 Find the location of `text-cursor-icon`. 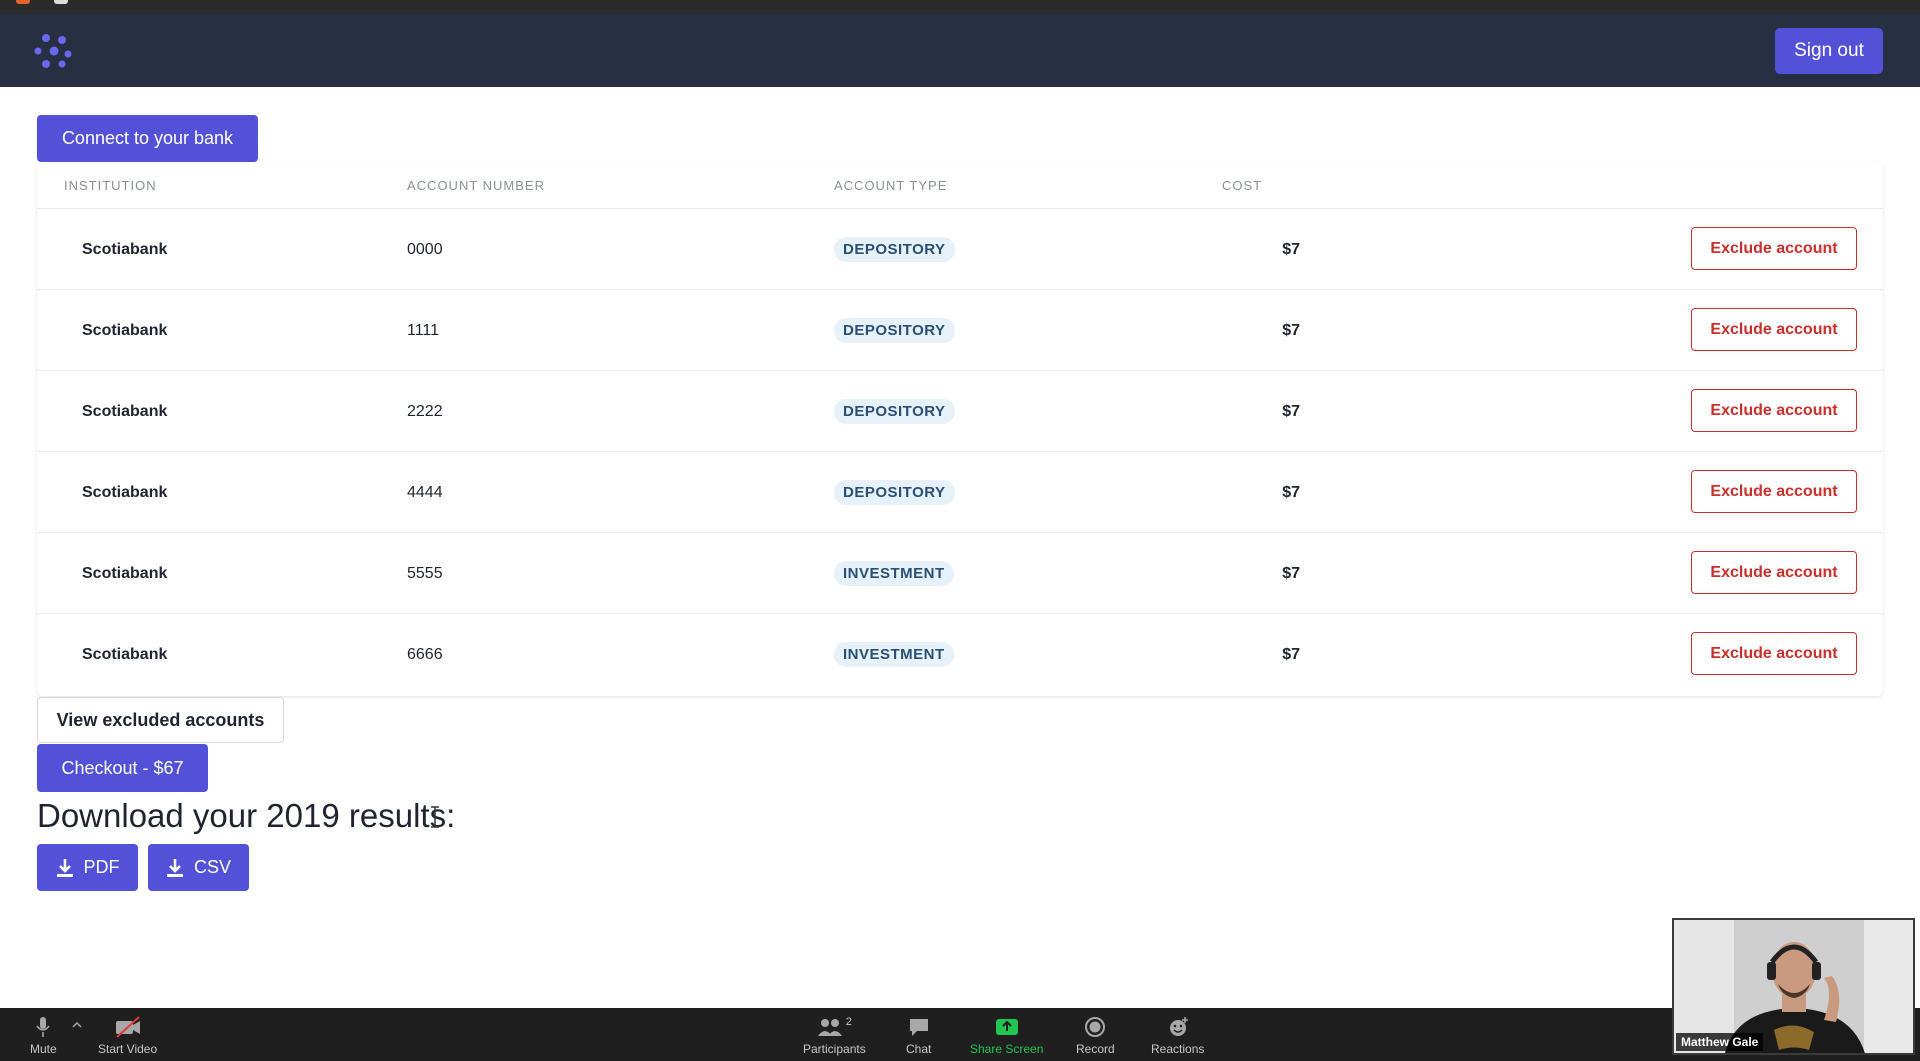

text-cursor-icon is located at coordinates (435, 817).